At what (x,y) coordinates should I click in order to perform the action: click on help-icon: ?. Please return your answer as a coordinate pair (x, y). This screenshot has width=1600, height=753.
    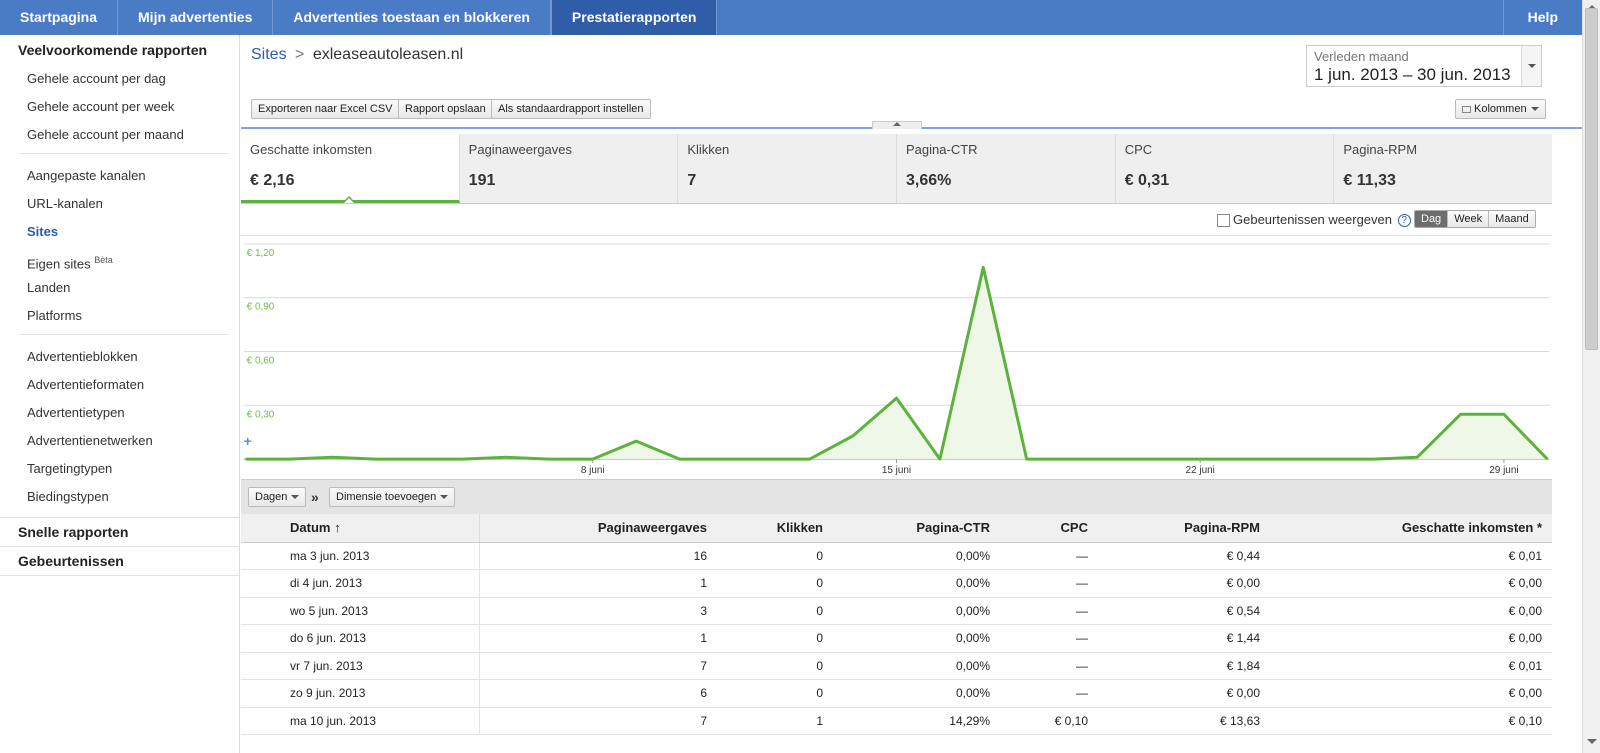
    Looking at the image, I should click on (1404, 221).